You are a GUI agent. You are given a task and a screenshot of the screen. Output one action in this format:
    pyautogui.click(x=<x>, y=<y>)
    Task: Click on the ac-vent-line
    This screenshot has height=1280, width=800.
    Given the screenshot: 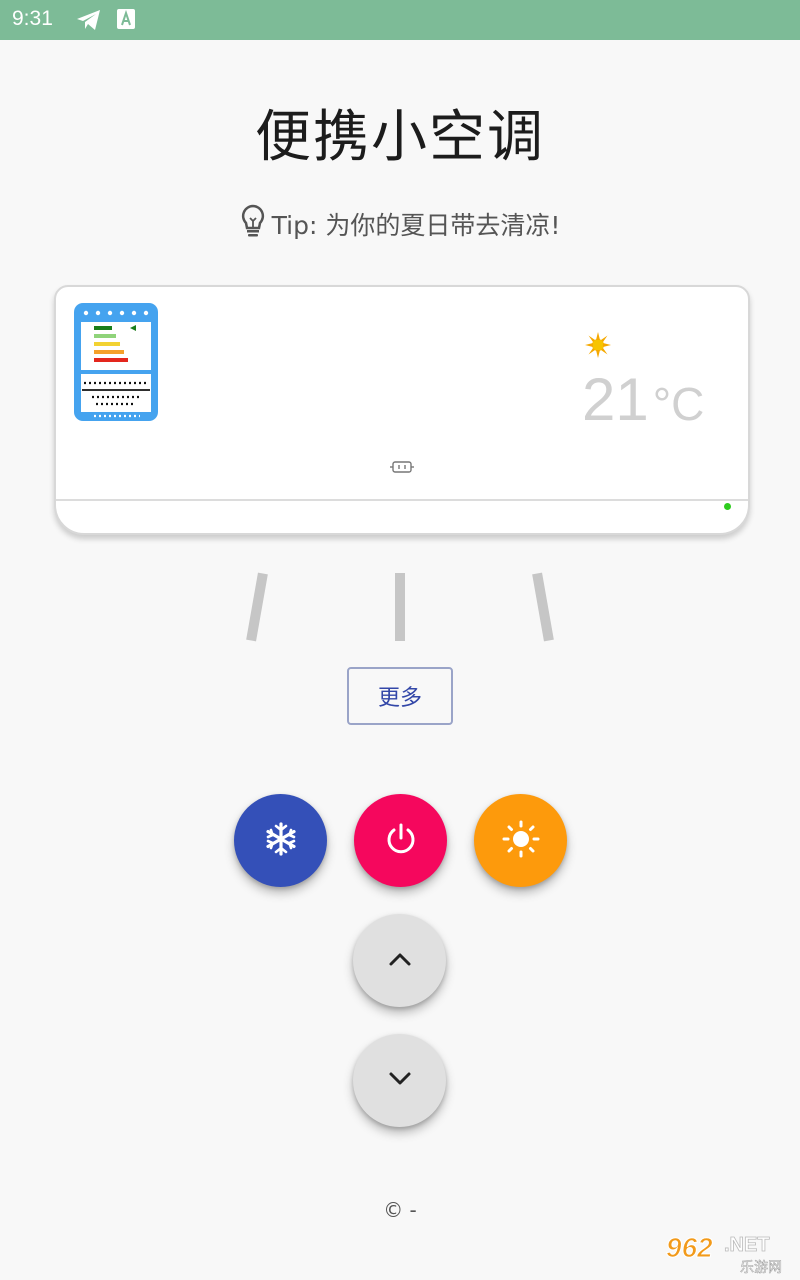 What is the action you would take?
    pyautogui.click(x=402, y=500)
    